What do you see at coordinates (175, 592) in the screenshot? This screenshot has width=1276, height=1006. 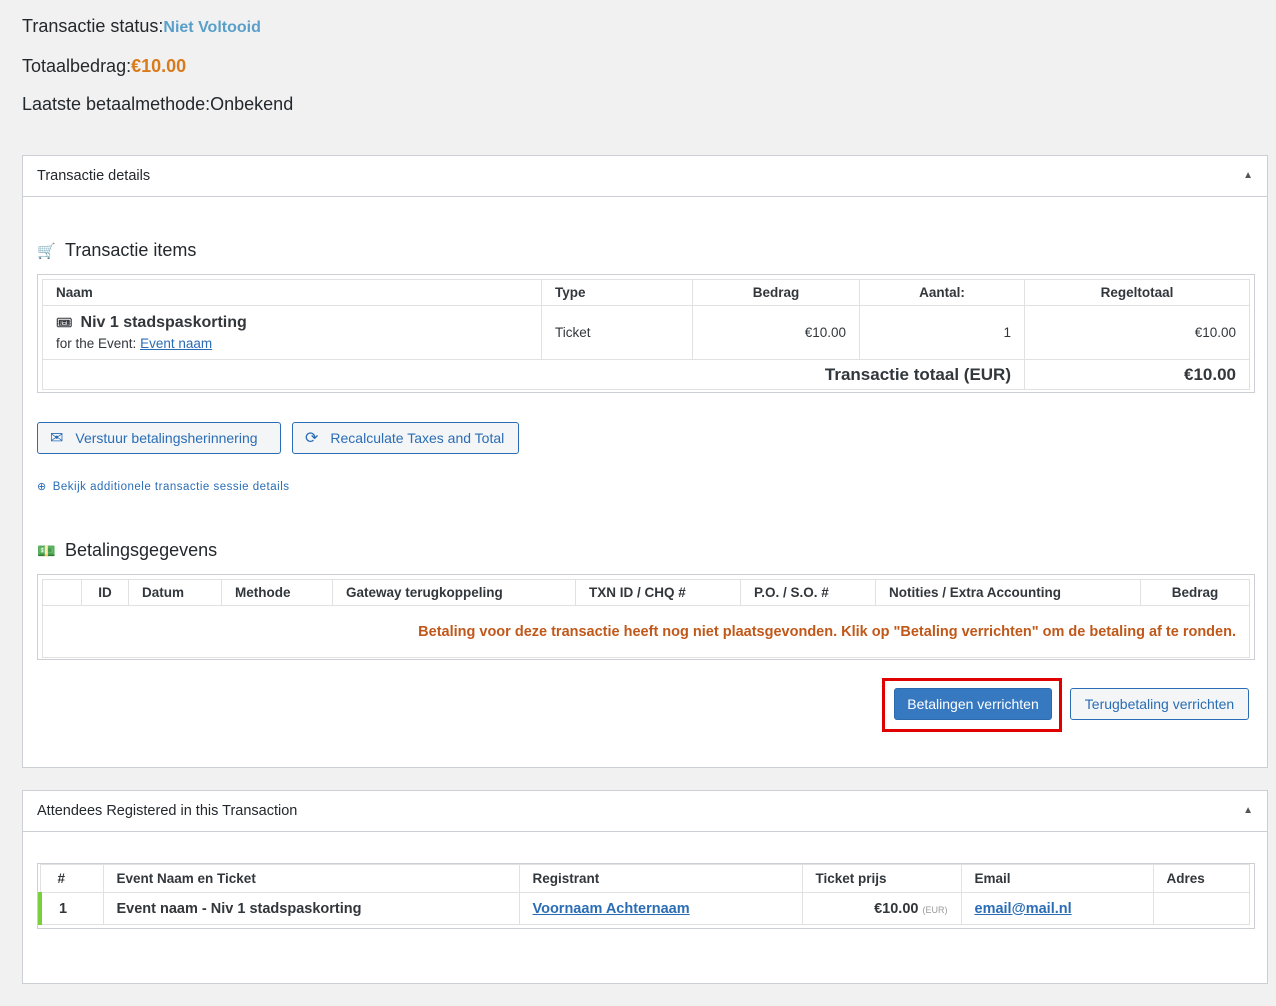 I see `col-date: Datum` at bounding box center [175, 592].